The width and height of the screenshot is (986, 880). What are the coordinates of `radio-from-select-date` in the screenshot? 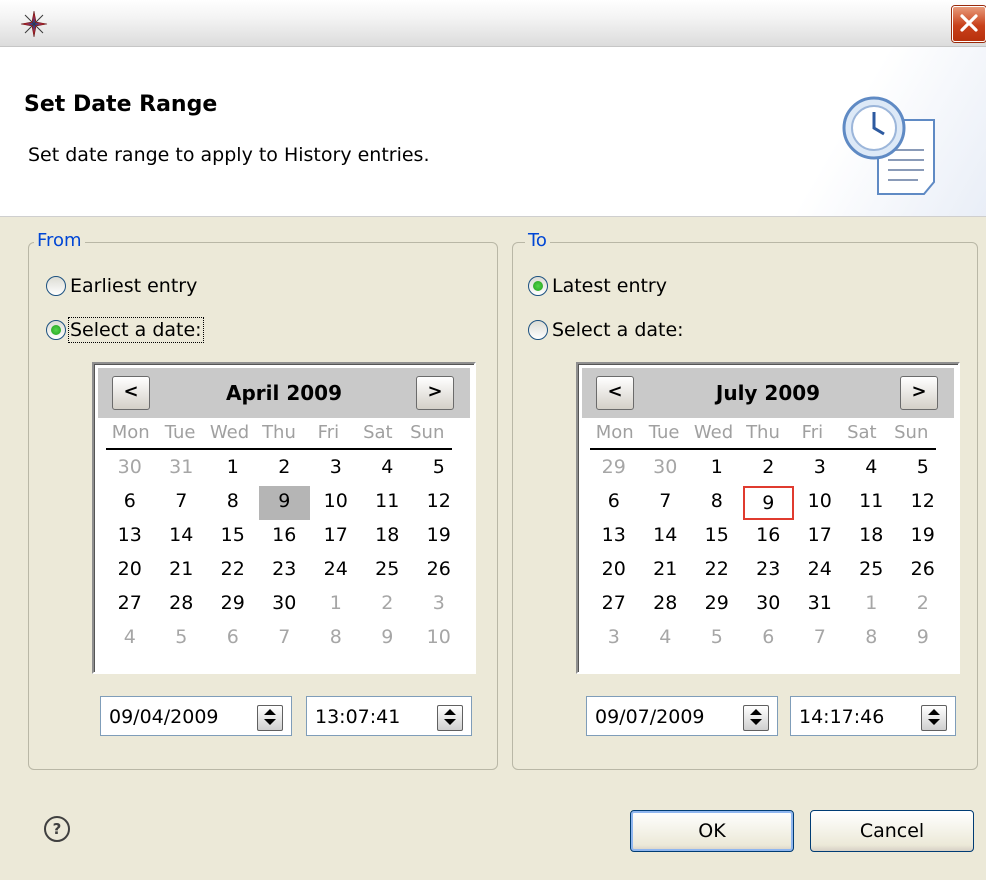 It's located at (56, 330).